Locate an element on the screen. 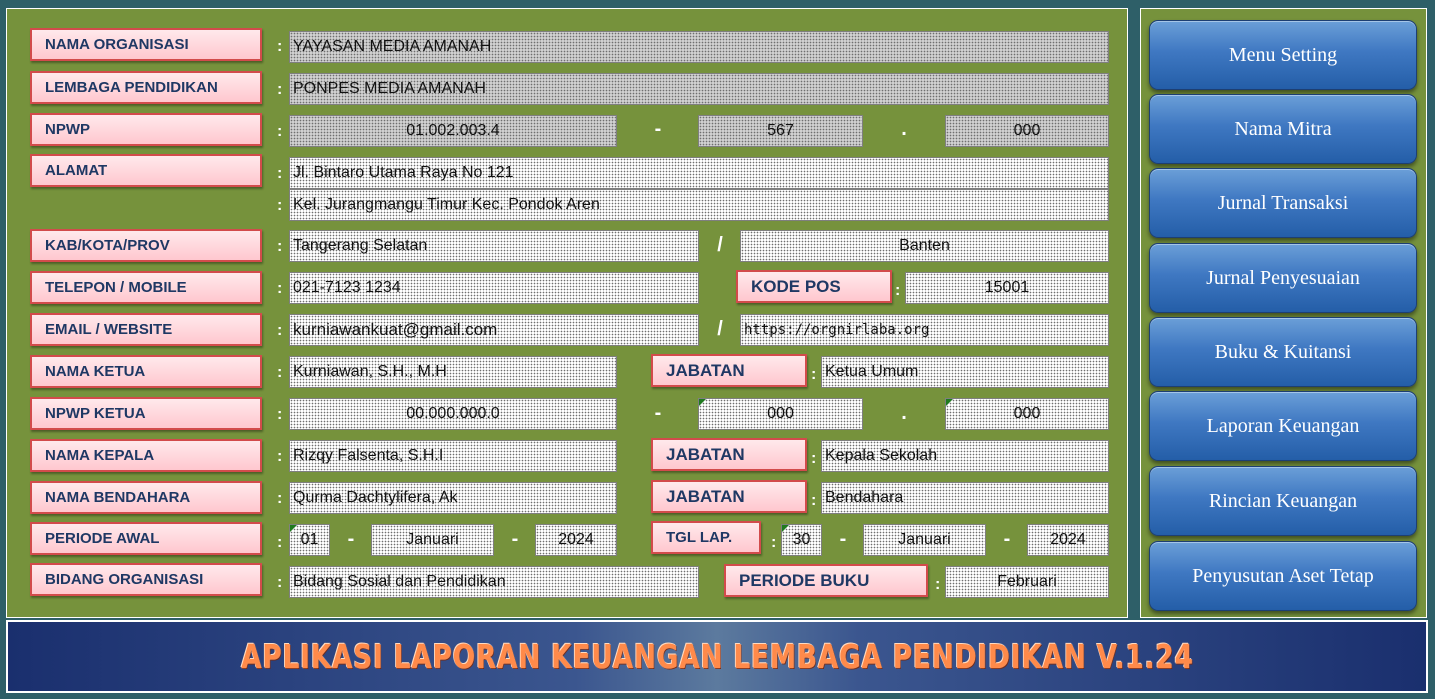 This screenshot has width=1435, height=699. label-nama-bendahara: NAMA BENDAHARA is located at coordinates (146, 497).